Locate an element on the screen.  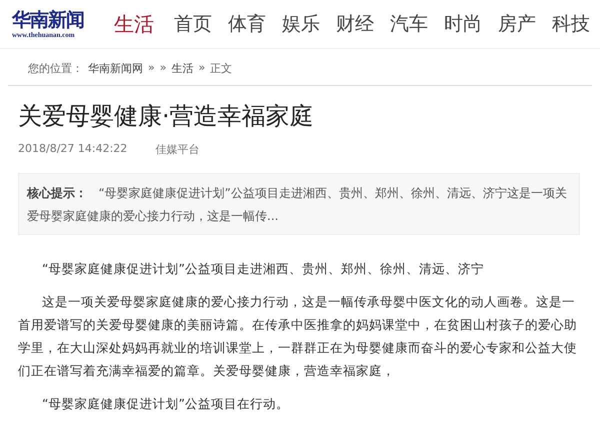
nav-link: 房产 is located at coordinates (517, 24).